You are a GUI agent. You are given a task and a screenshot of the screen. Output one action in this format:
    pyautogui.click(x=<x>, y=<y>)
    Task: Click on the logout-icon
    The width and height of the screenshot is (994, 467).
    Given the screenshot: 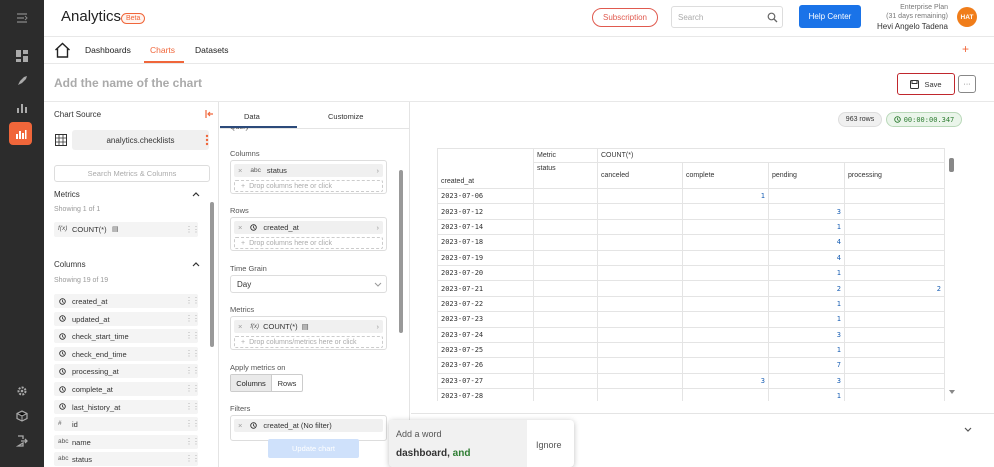 What is the action you would take?
    pyautogui.click(x=22, y=441)
    